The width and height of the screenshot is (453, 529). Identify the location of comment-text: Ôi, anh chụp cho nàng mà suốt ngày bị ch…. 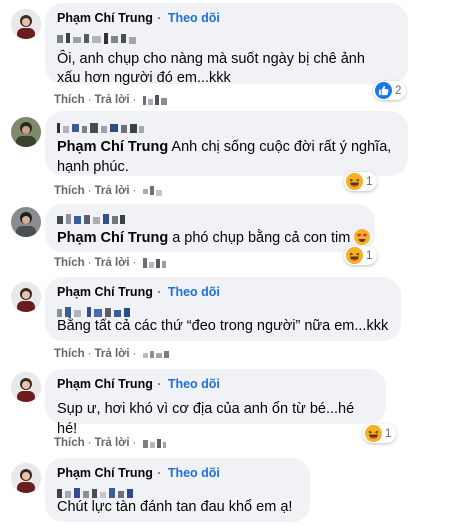
(211, 58).